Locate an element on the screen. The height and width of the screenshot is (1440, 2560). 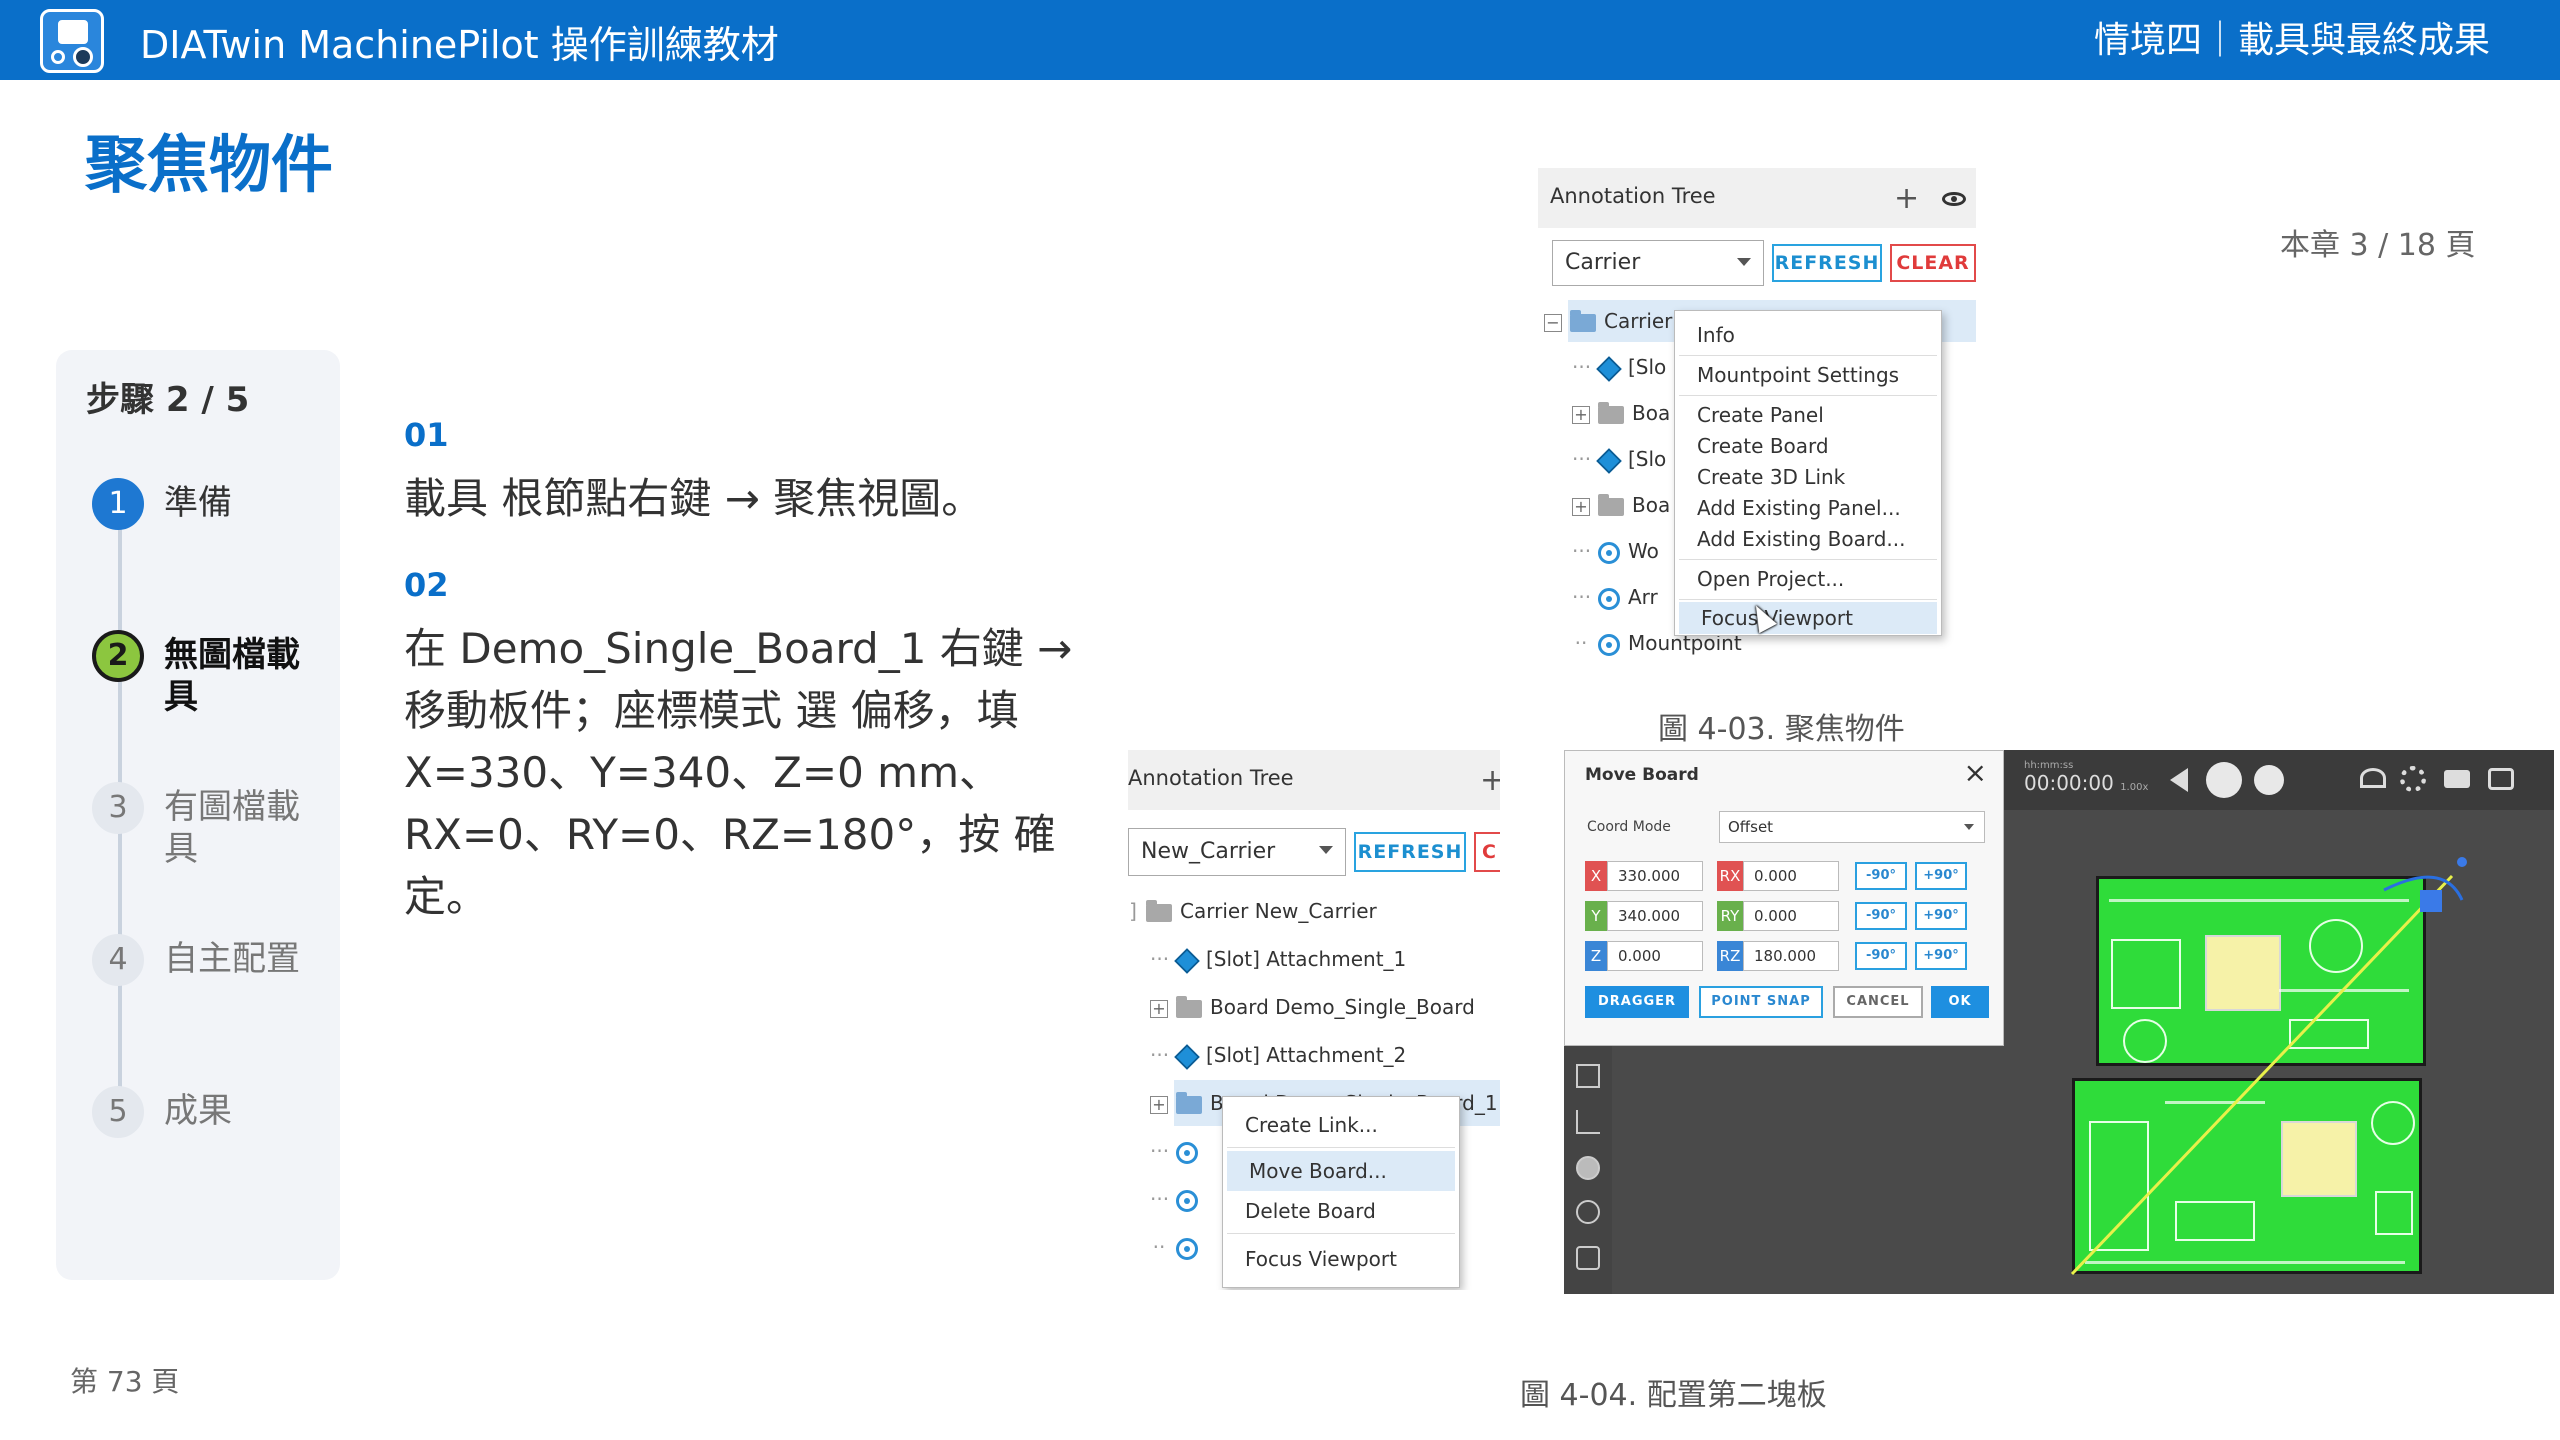
menu-separator is located at coordinates (1808, 395).